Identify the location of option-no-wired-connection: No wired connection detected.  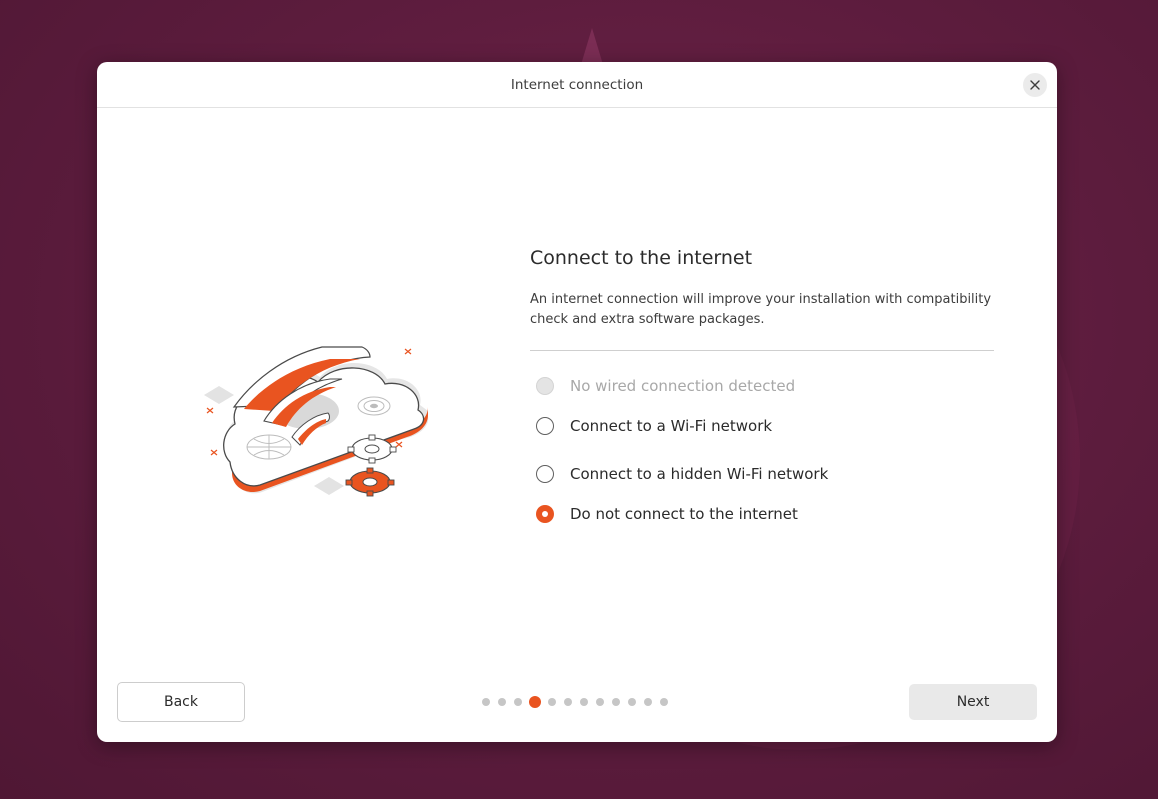
(666, 385).